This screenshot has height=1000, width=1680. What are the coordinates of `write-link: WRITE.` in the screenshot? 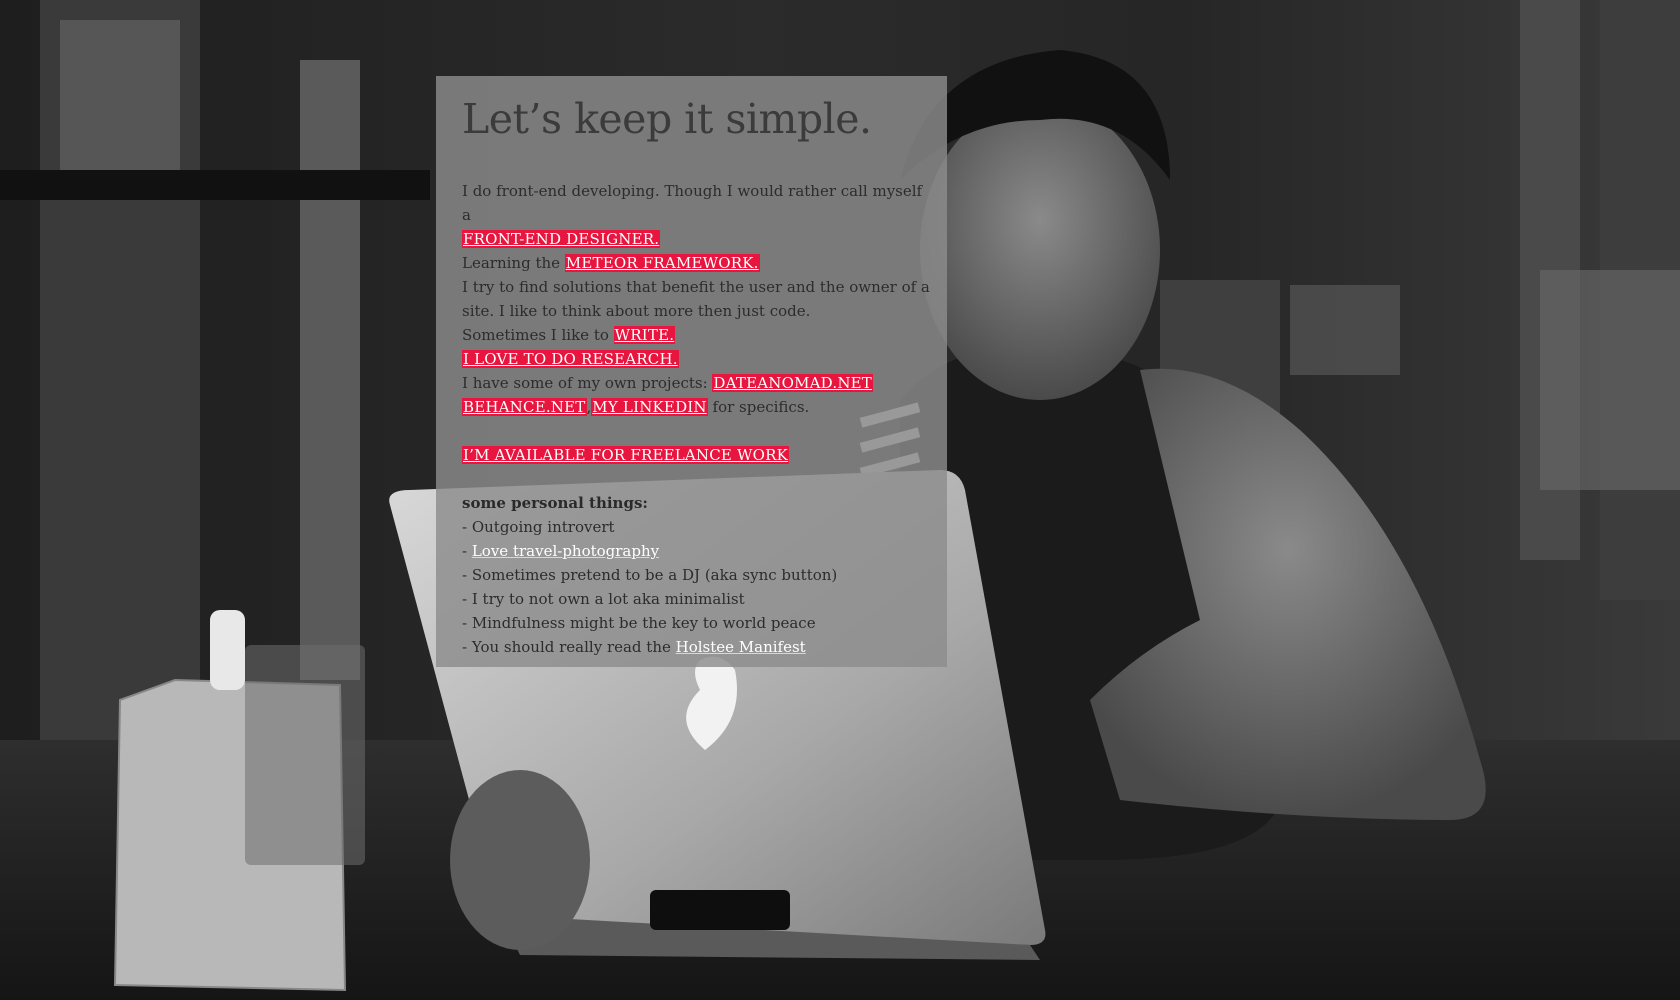 It's located at (644, 335).